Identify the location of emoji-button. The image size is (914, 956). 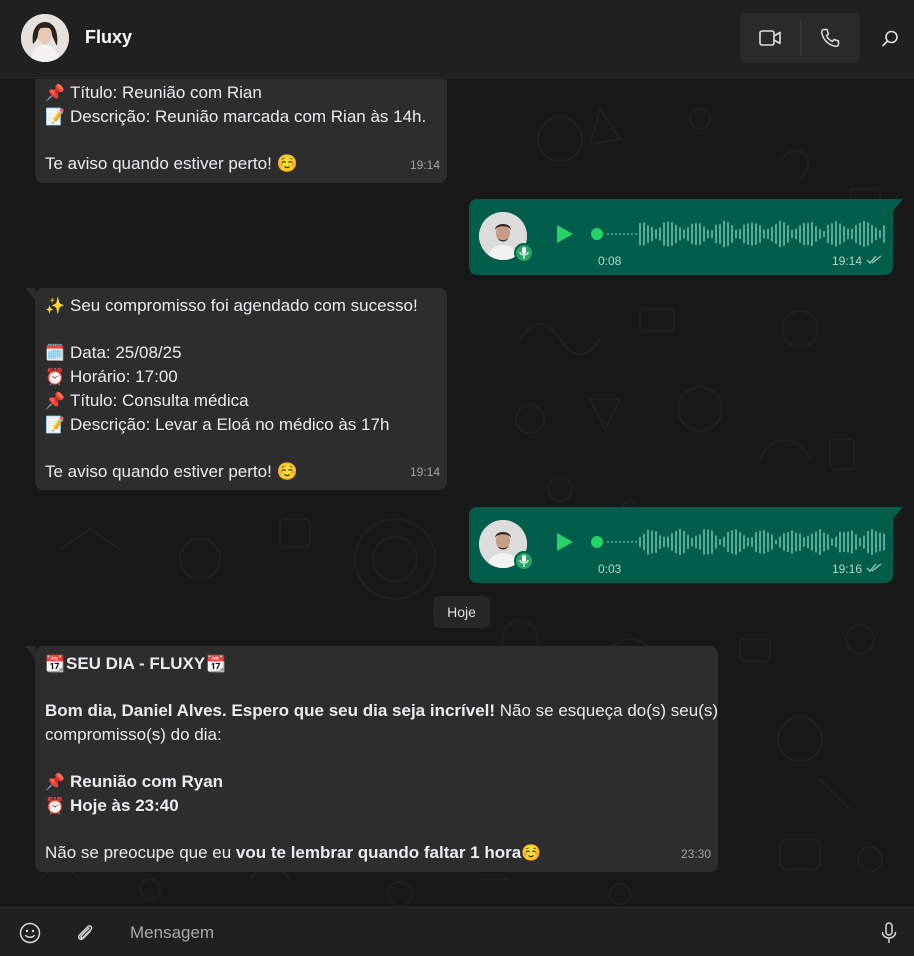
(30, 933).